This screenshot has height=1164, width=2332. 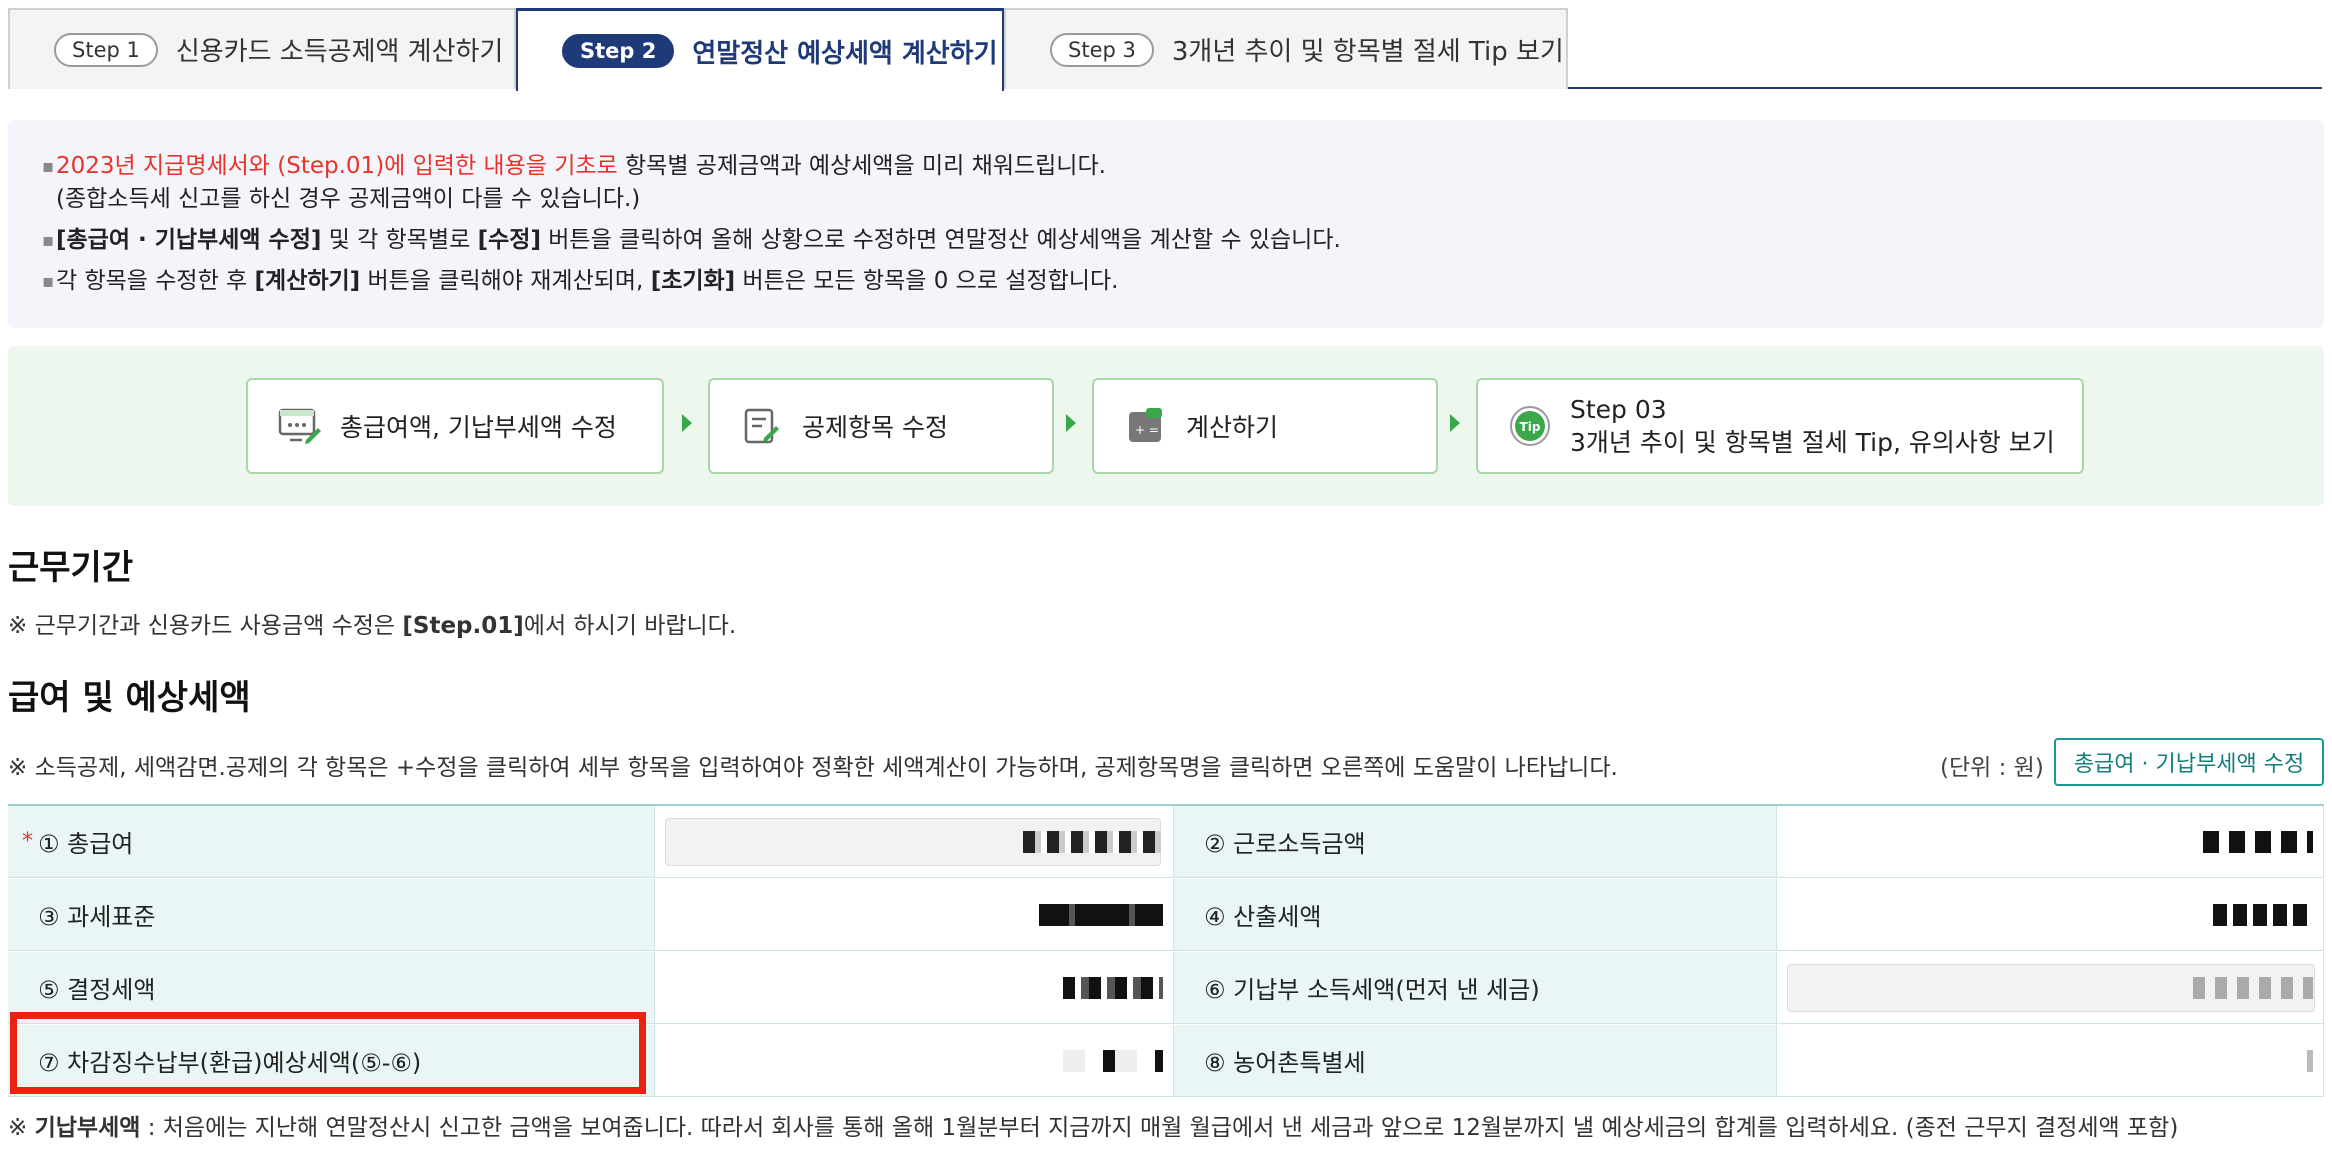 I want to click on tab-step3: Step 3 3개년 추이 및 항목별 절세 Tip 보기, so click(x=1286, y=48).